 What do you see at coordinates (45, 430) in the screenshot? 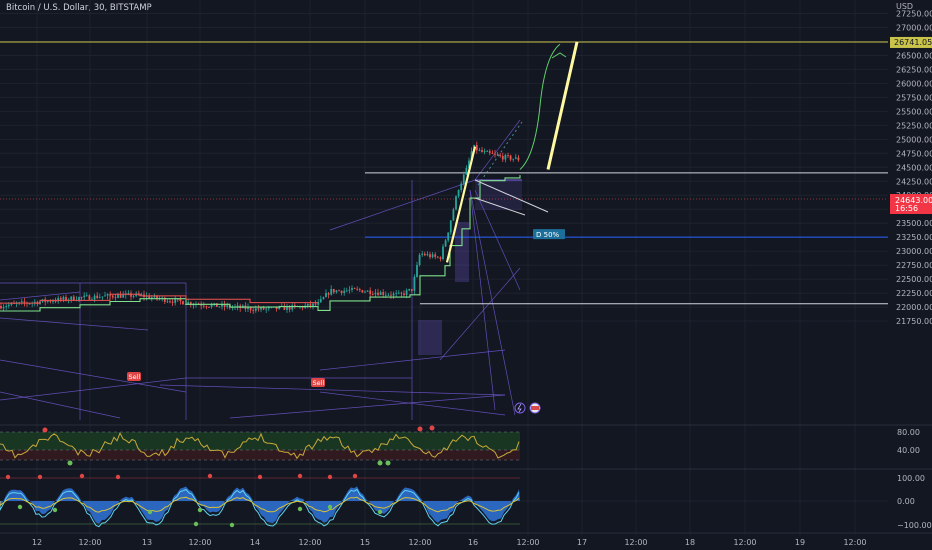
I see `rsi-signal-dot` at bounding box center [45, 430].